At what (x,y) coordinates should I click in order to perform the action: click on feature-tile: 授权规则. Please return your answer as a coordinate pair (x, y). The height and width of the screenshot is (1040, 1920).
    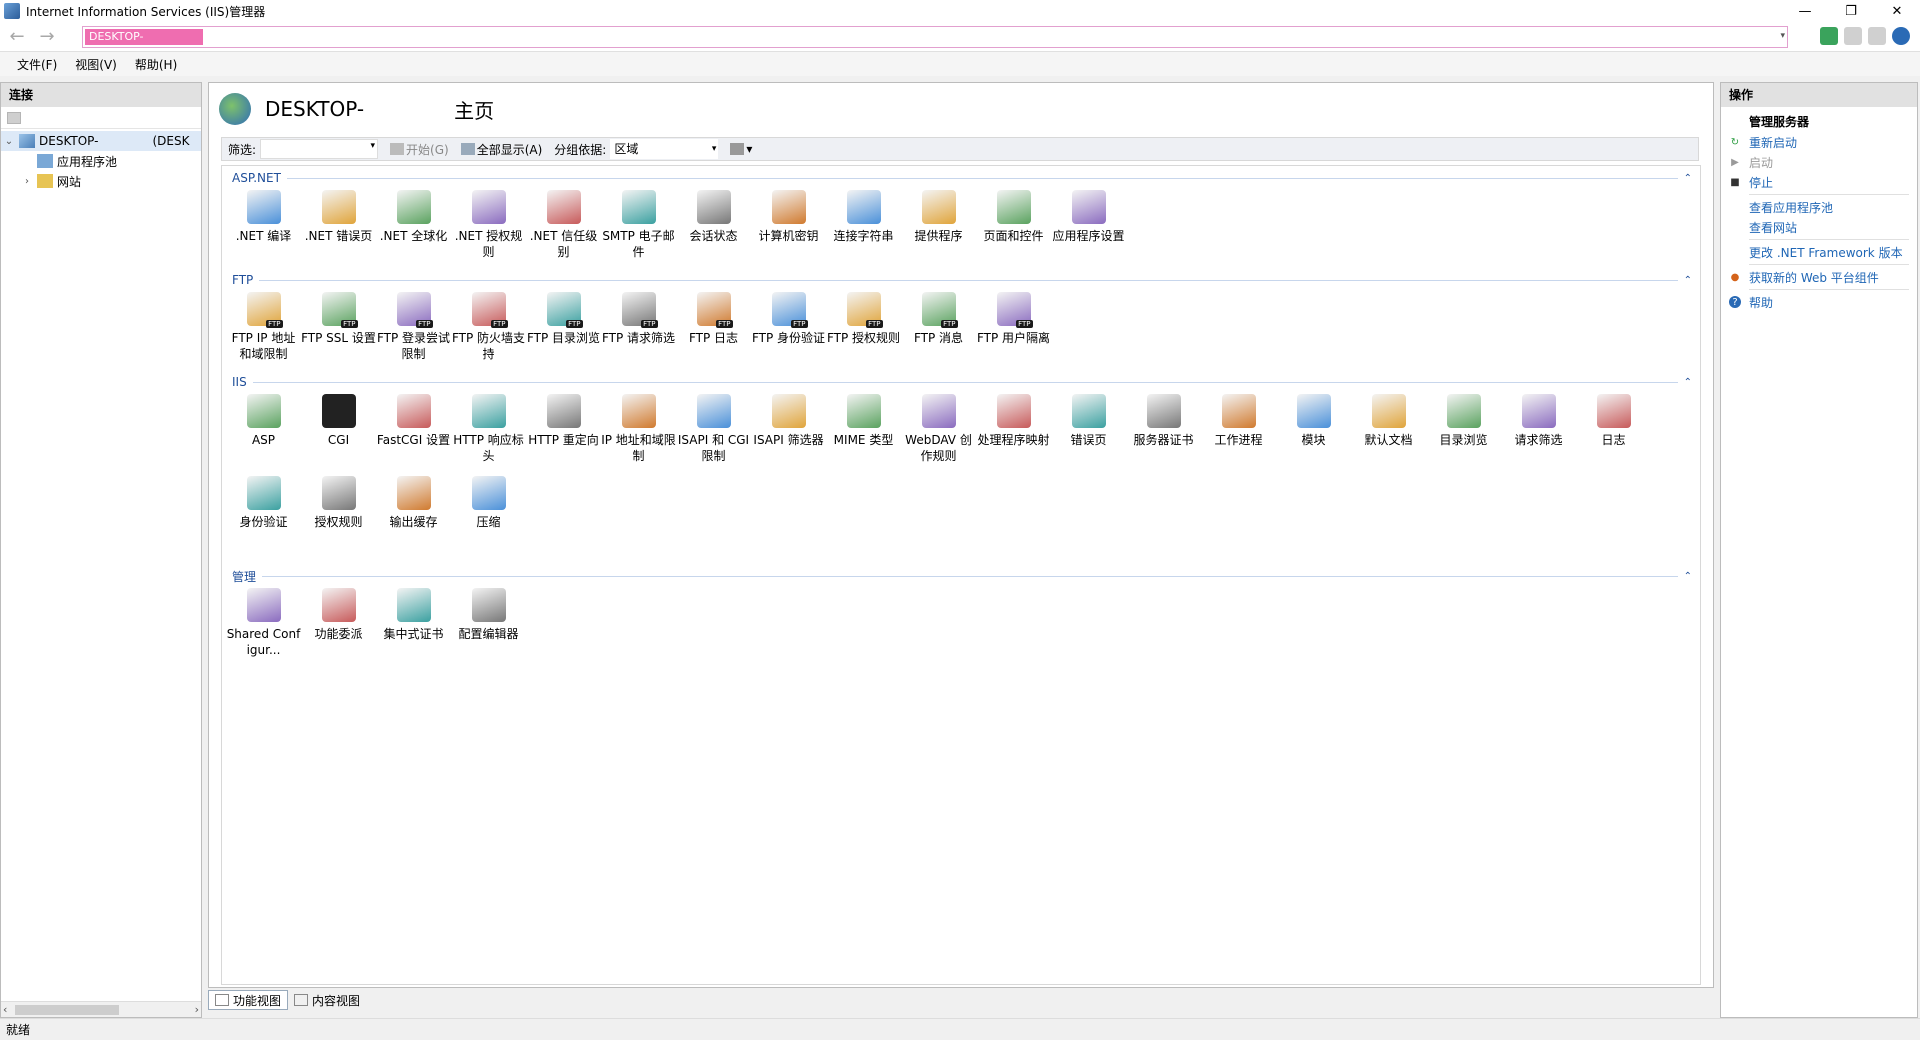
    Looking at the image, I should click on (338, 513).